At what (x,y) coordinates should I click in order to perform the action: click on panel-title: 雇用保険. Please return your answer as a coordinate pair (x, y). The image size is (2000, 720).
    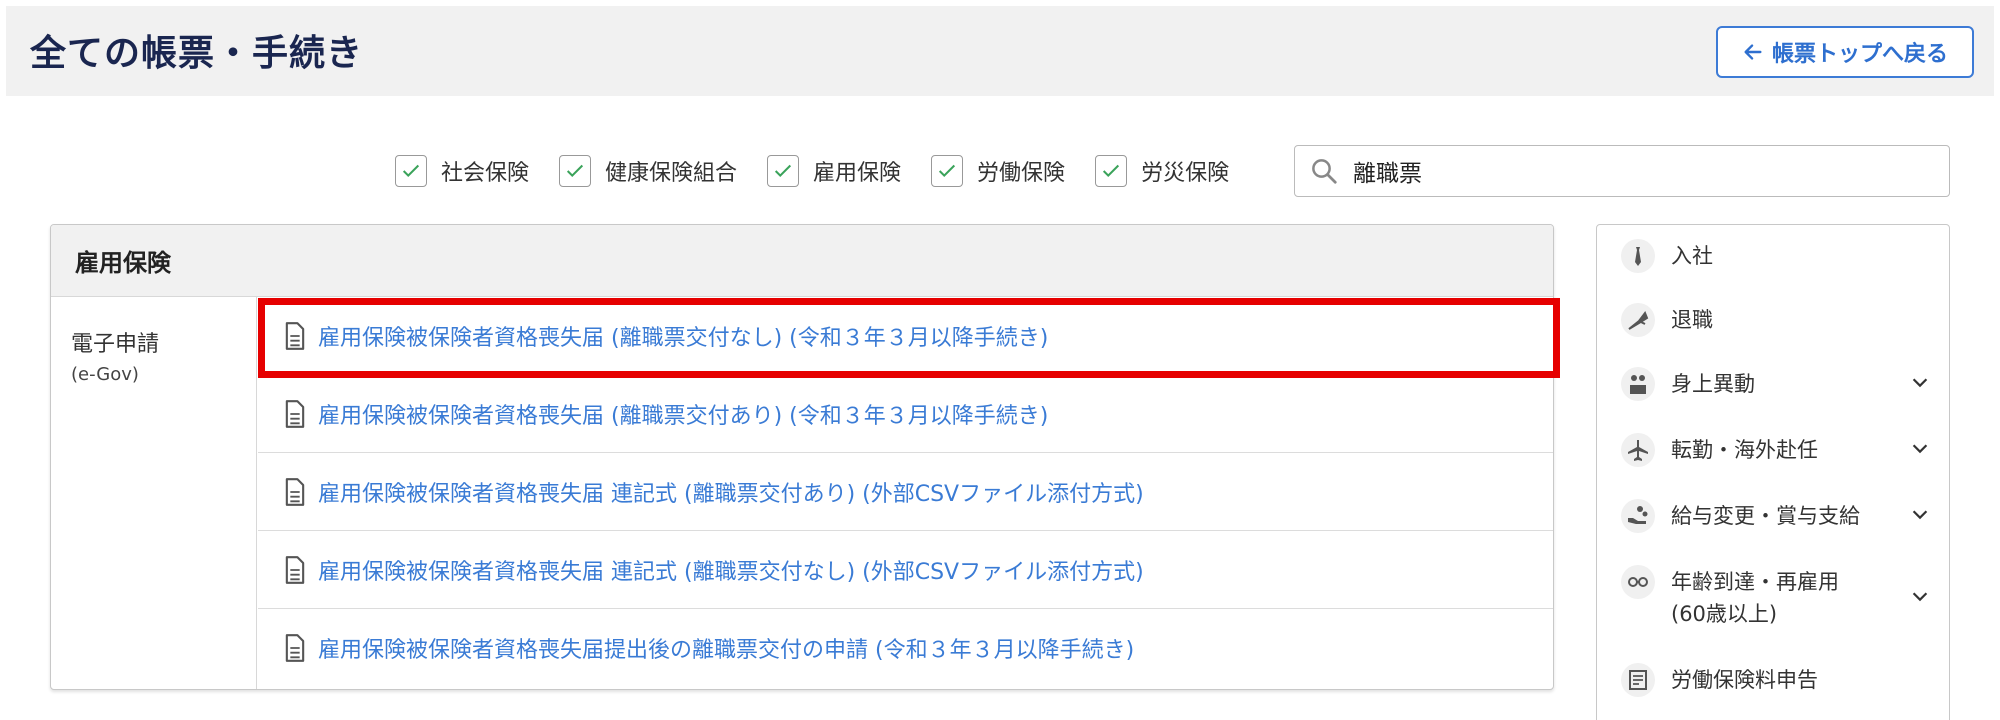
    Looking at the image, I should click on (802, 261).